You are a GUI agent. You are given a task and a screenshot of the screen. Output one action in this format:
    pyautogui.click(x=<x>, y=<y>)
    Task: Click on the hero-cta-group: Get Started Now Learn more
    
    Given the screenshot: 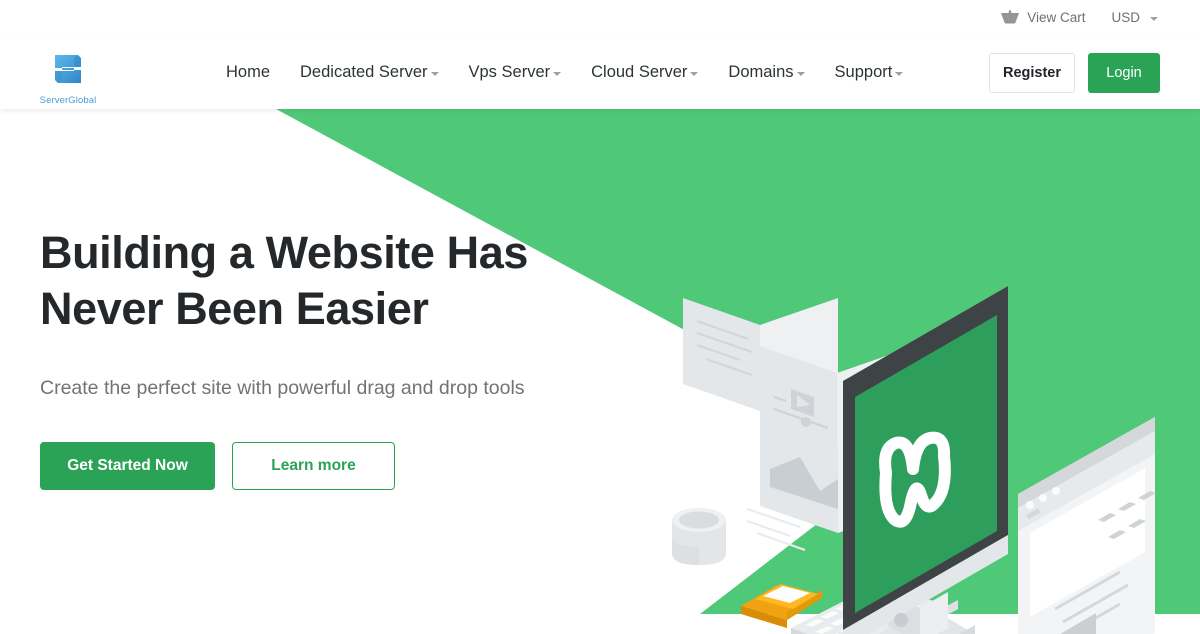 What is the action you would take?
    pyautogui.click(x=330, y=466)
    